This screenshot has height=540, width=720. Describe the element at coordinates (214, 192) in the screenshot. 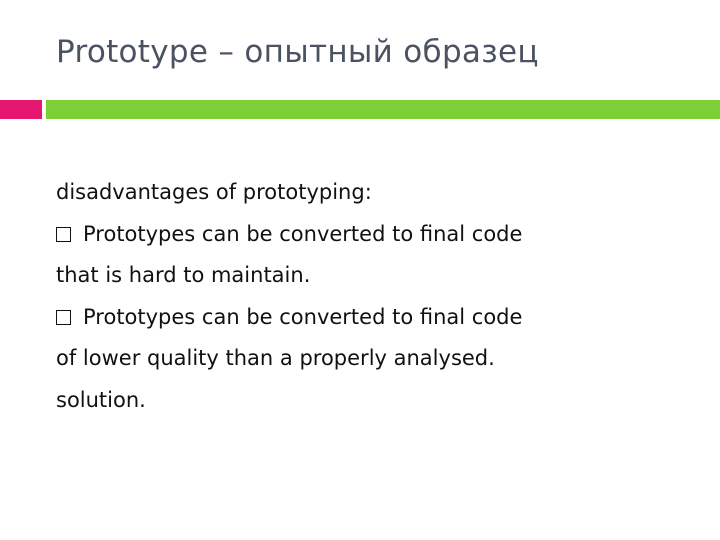

I see `intro-text: disadvantages of prototyping:` at that location.